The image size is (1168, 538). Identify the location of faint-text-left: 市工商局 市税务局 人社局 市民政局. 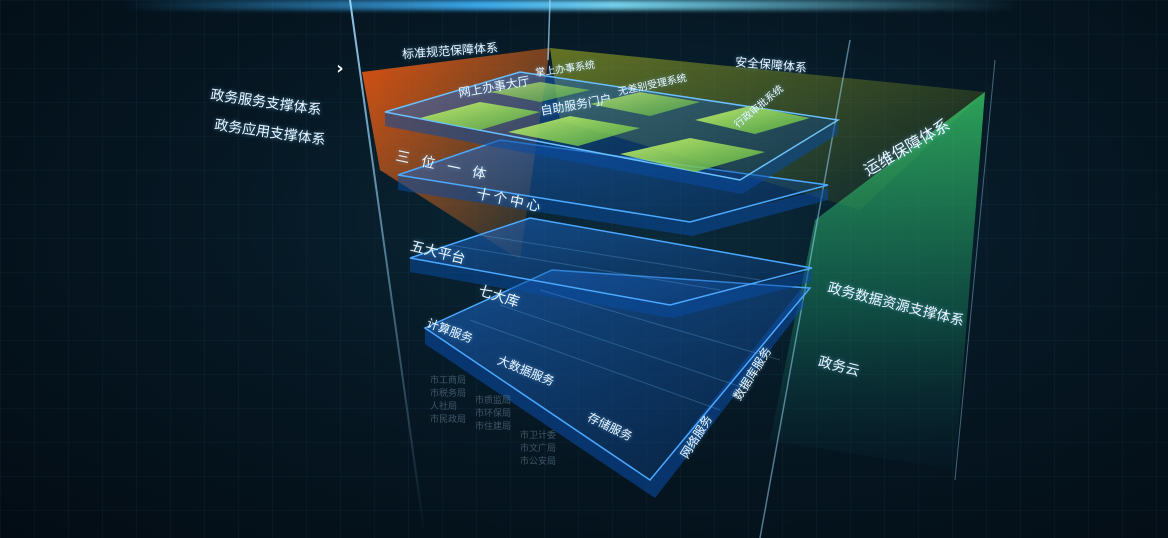
(448, 400).